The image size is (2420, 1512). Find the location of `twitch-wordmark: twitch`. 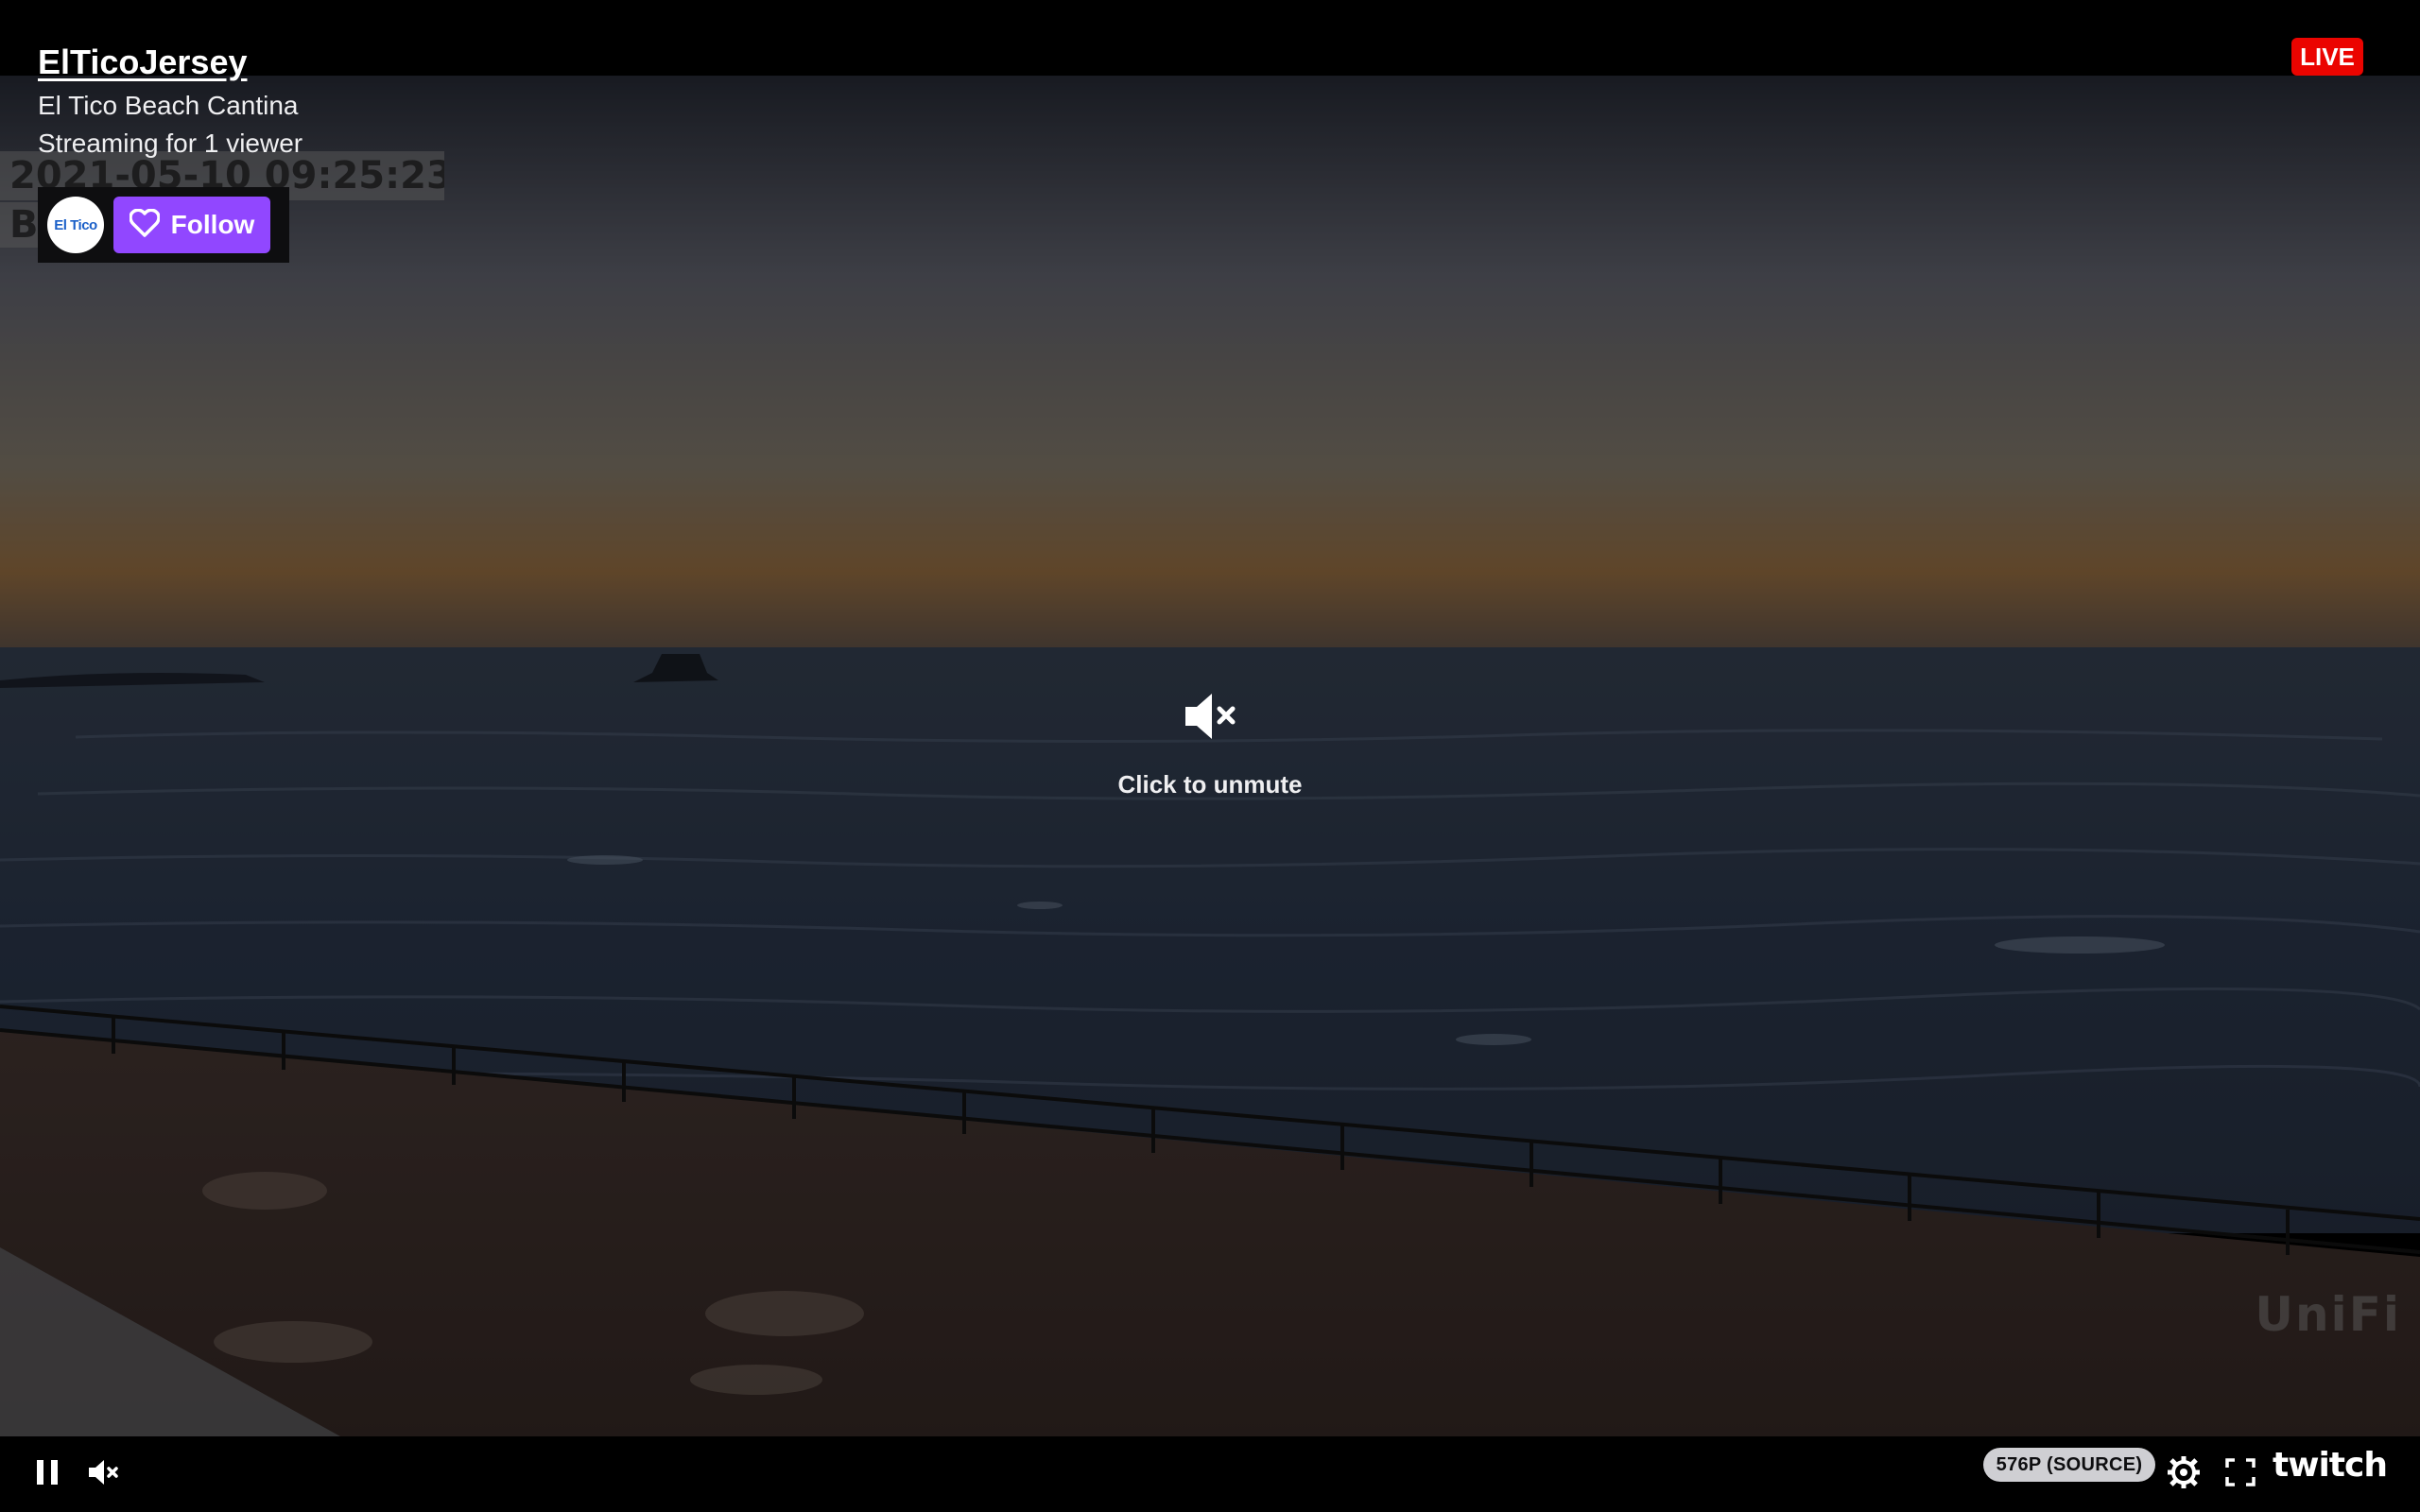

twitch-wordmark: twitch is located at coordinates (2330, 1464).